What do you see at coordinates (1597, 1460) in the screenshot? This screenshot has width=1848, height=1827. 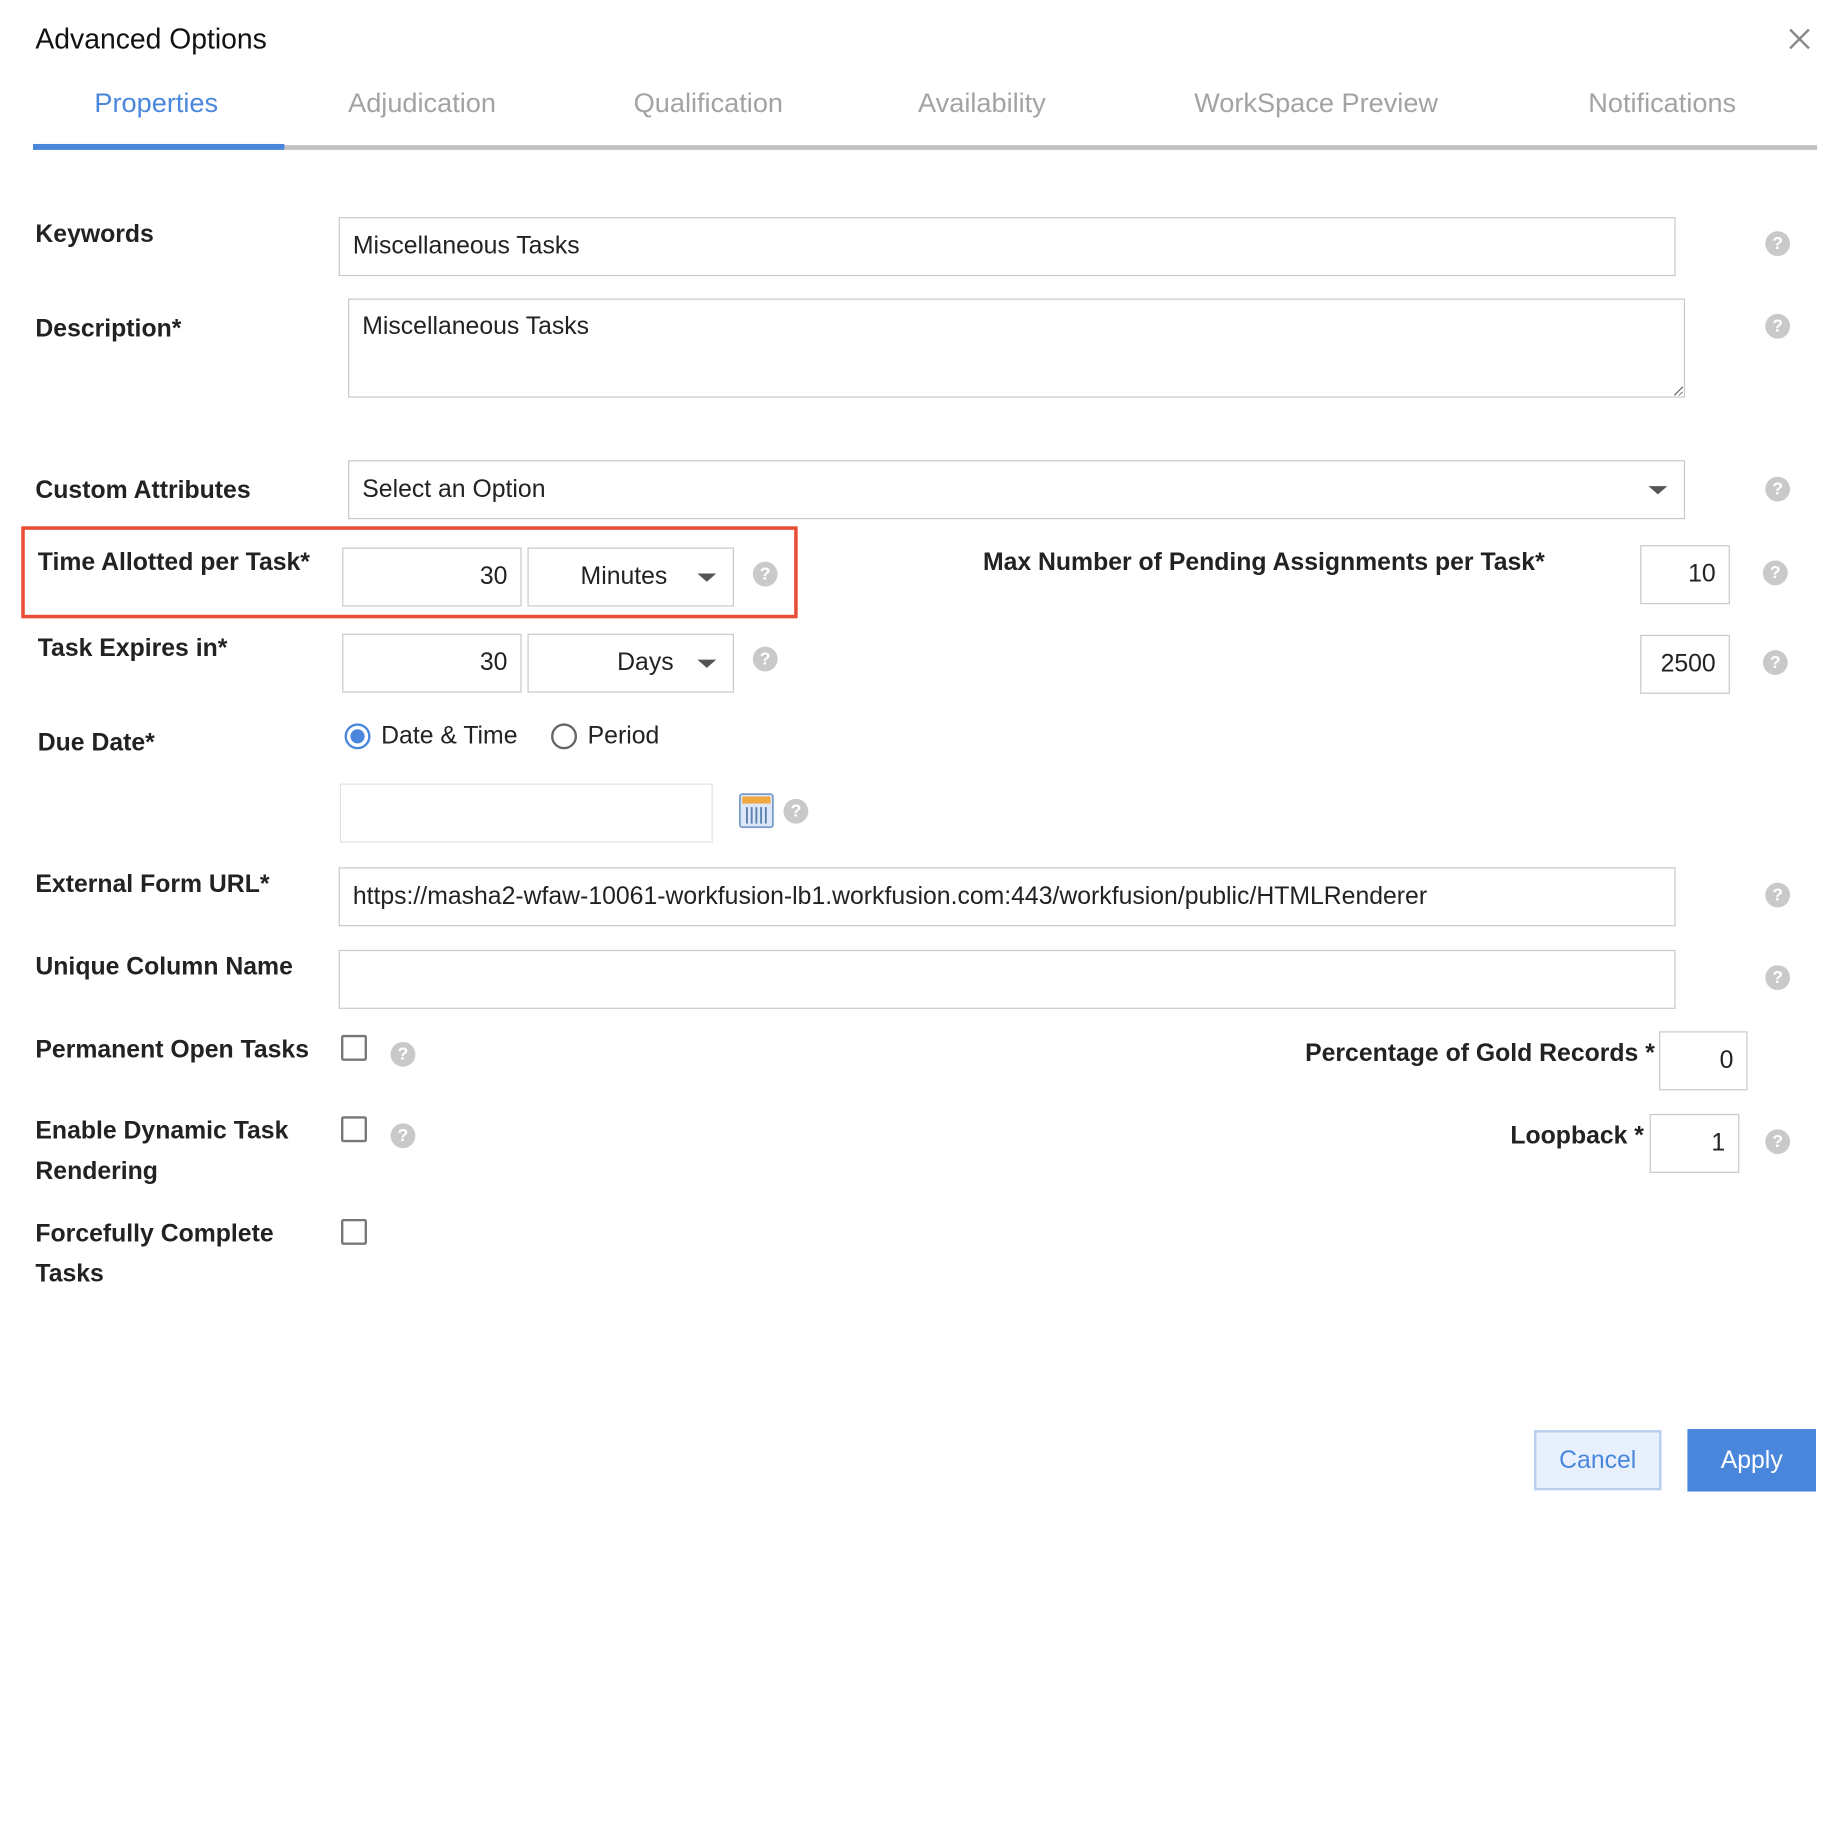 I see `cancel-button: Cancel` at bounding box center [1597, 1460].